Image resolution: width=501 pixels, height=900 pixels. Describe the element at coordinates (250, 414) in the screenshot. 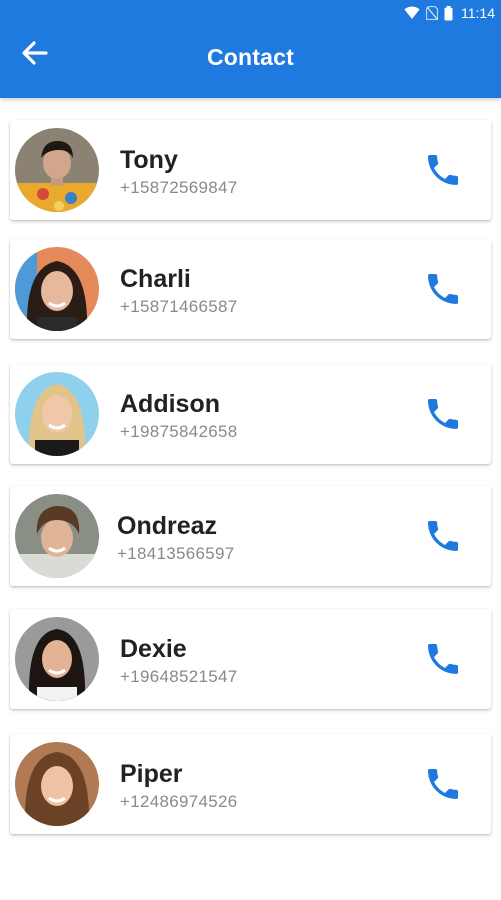

I see `contact-card: Addison +19875842658` at that location.